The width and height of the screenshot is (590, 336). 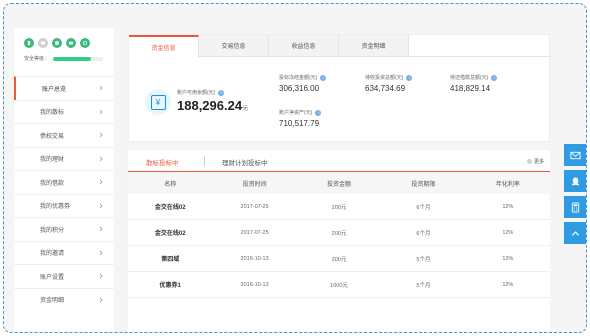 I want to click on tab-plan-bidding: 理财计划投标中, so click(x=245, y=162).